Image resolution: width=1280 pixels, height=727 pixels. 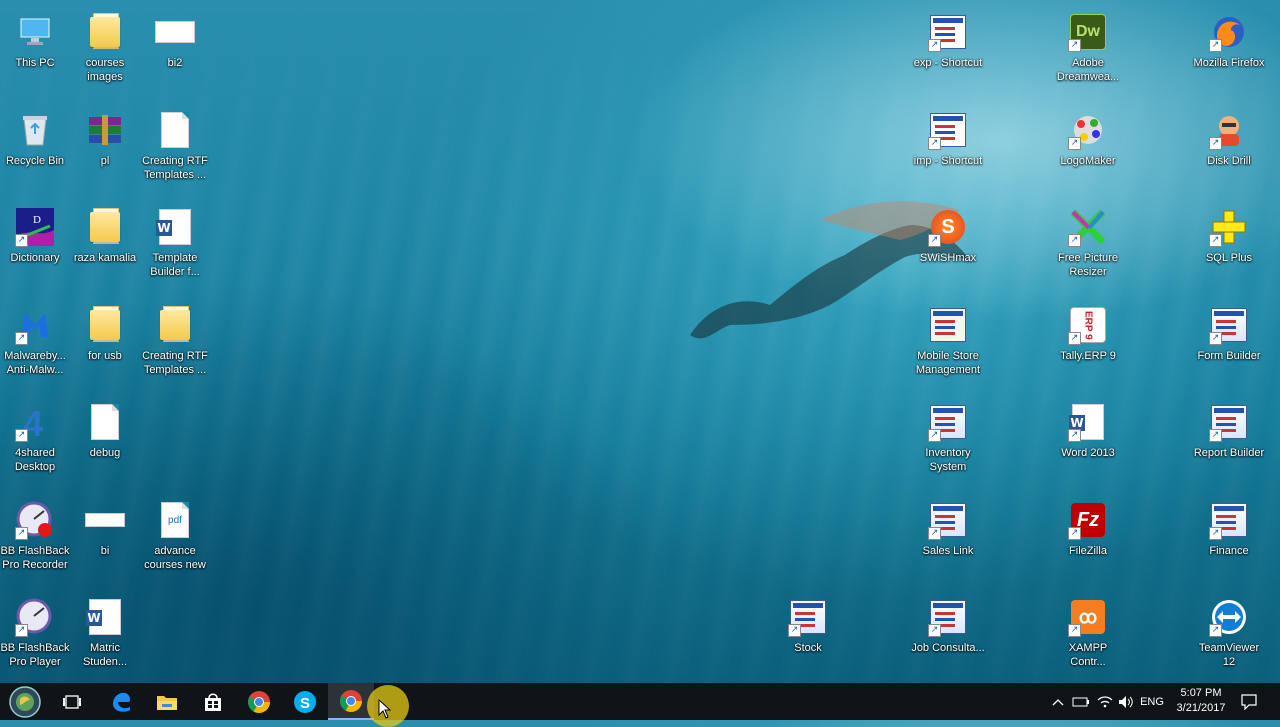 What do you see at coordinates (175, 32) in the screenshot?
I see `image-file-icon` at bounding box center [175, 32].